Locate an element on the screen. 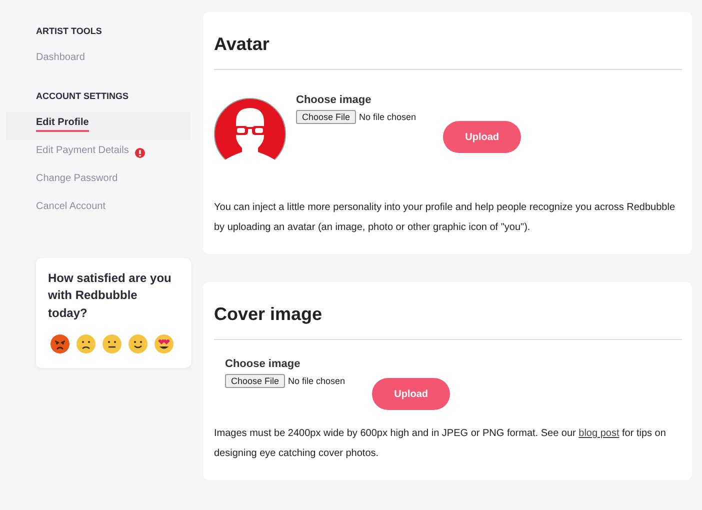 The image size is (702, 510). section-title: Cover image is located at coordinates (448, 322).